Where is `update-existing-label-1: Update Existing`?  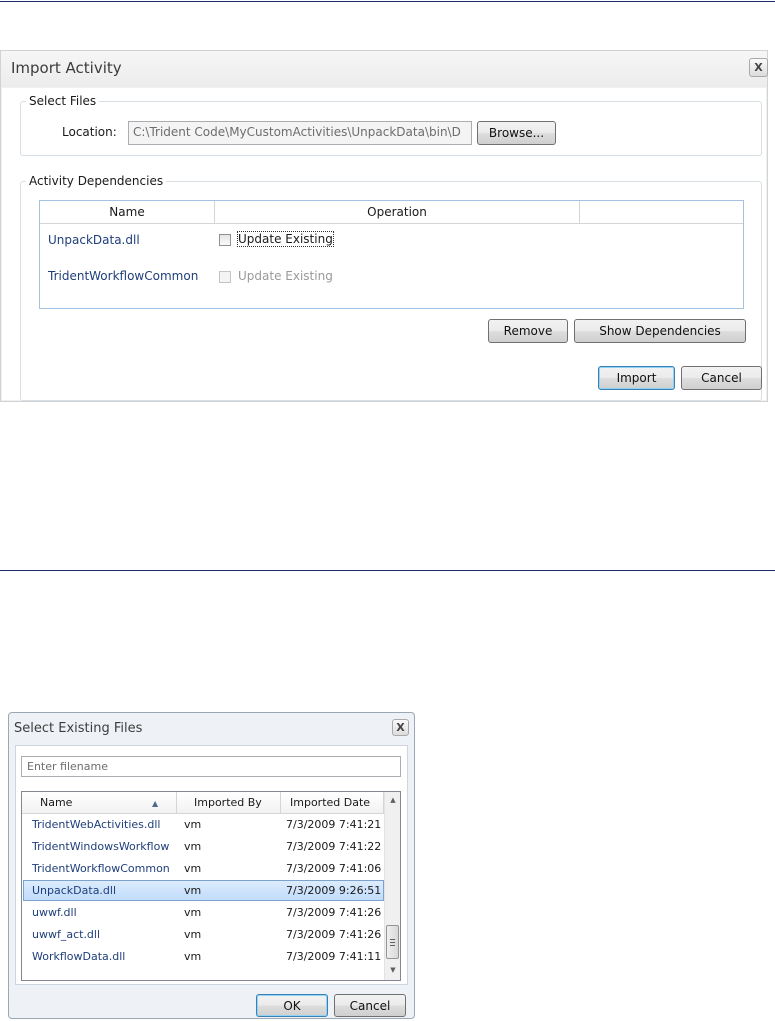 update-existing-label-1: Update Existing is located at coordinates (285, 239).